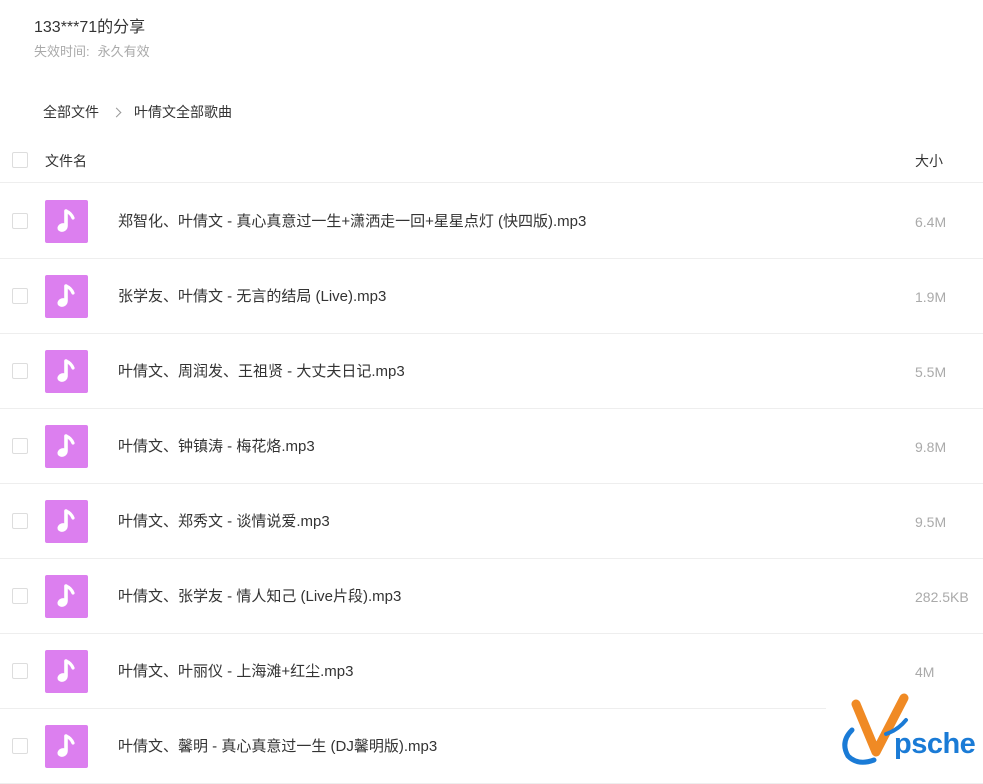  I want to click on file-name: 张学友、叶倩文 - 无言的结局 (Live).mp3, so click(252, 297).